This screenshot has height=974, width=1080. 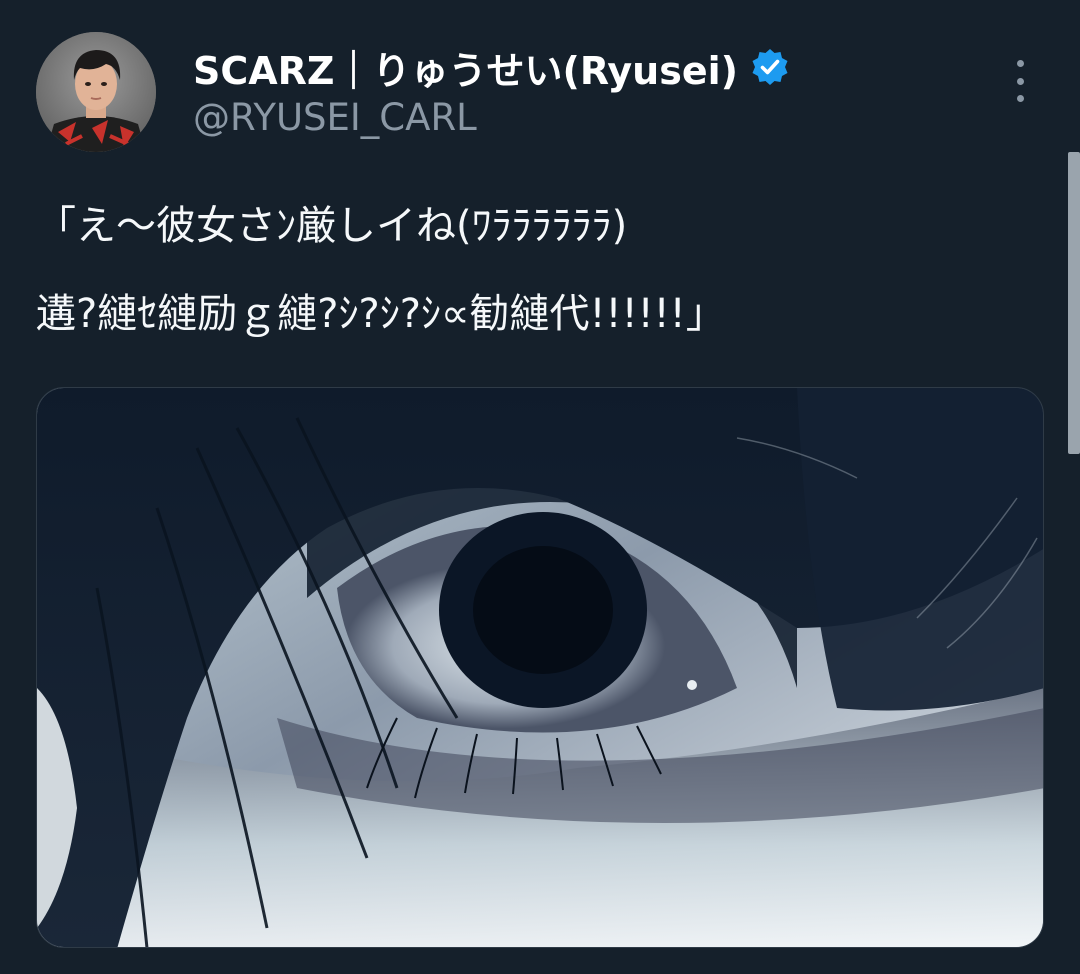 What do you see at coordinates (335, 117) in the screenshot?
I see `author-handle: @RYUSEI_CARL` at bounding box center [335, 117].